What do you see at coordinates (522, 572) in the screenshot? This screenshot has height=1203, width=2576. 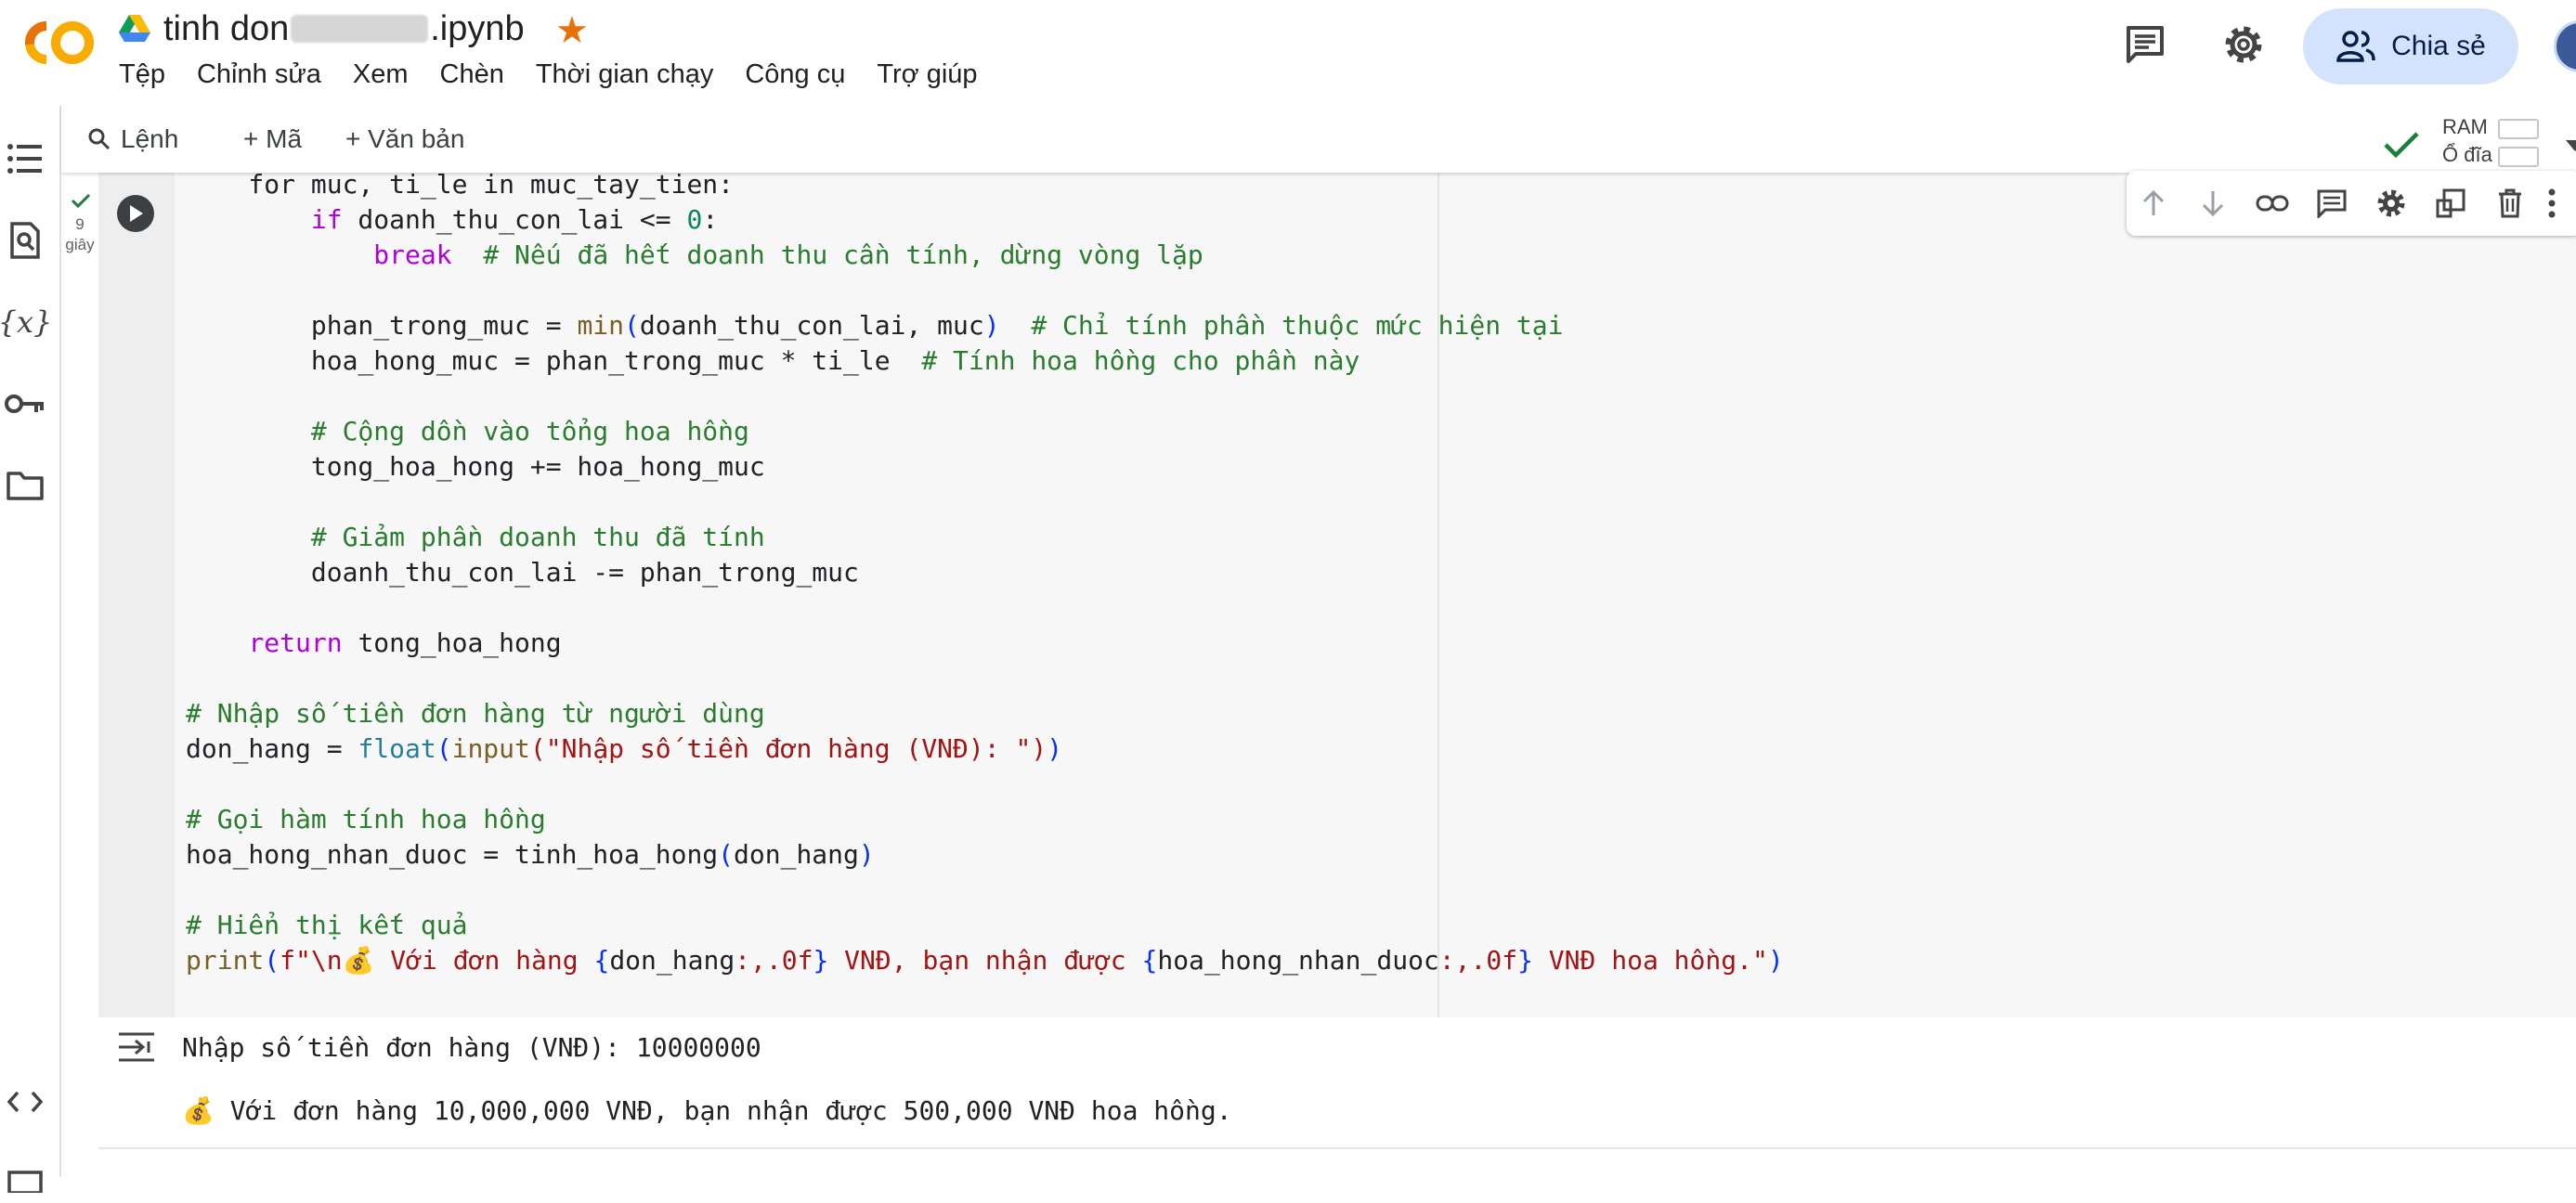 I see `code-line: doanh_thu_con_lai -= phan_trong_muc` at bounding box center [522, 572].